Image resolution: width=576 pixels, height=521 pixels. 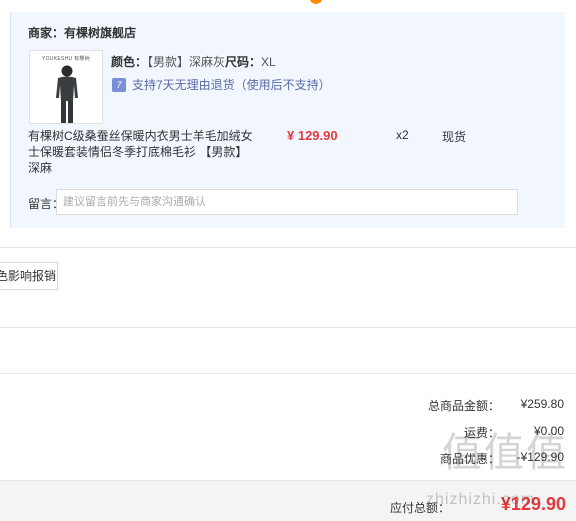 I want to click on spec-size-value: XL, so click(x=268, y=62).